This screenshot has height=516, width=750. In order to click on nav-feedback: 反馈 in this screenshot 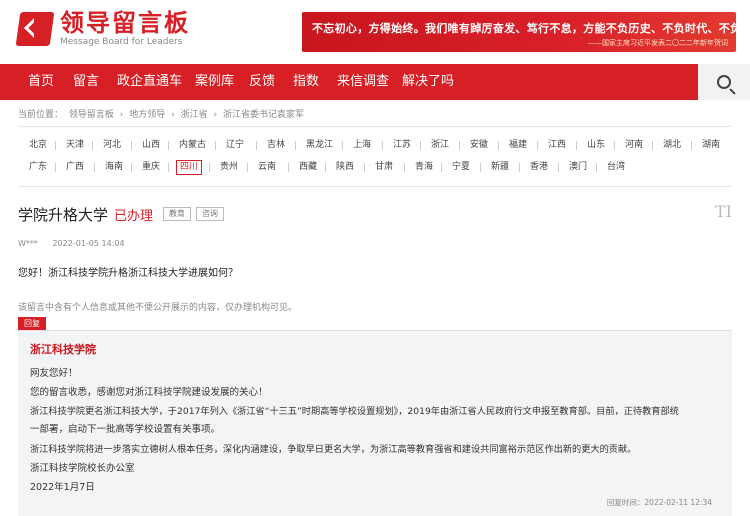, I will do `click(262, 82)`.